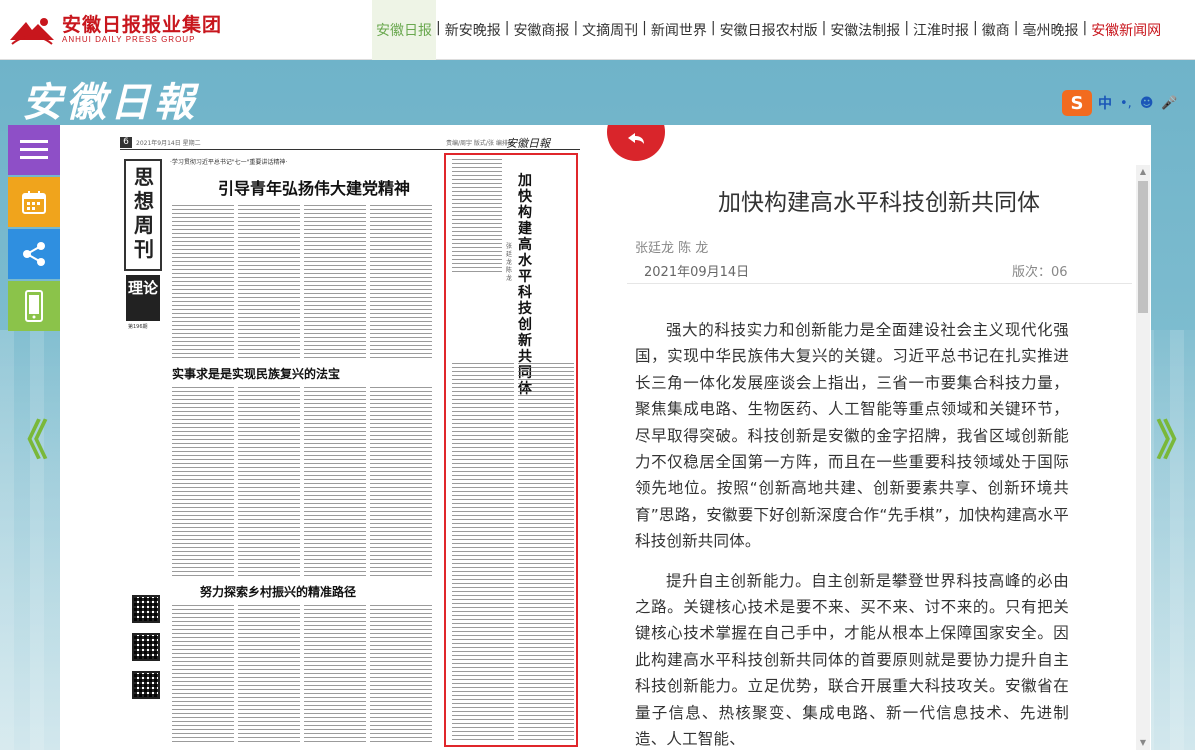 The image size is (1195, 750). I want to click on column-subtitle: 理论, so click(143, 298).